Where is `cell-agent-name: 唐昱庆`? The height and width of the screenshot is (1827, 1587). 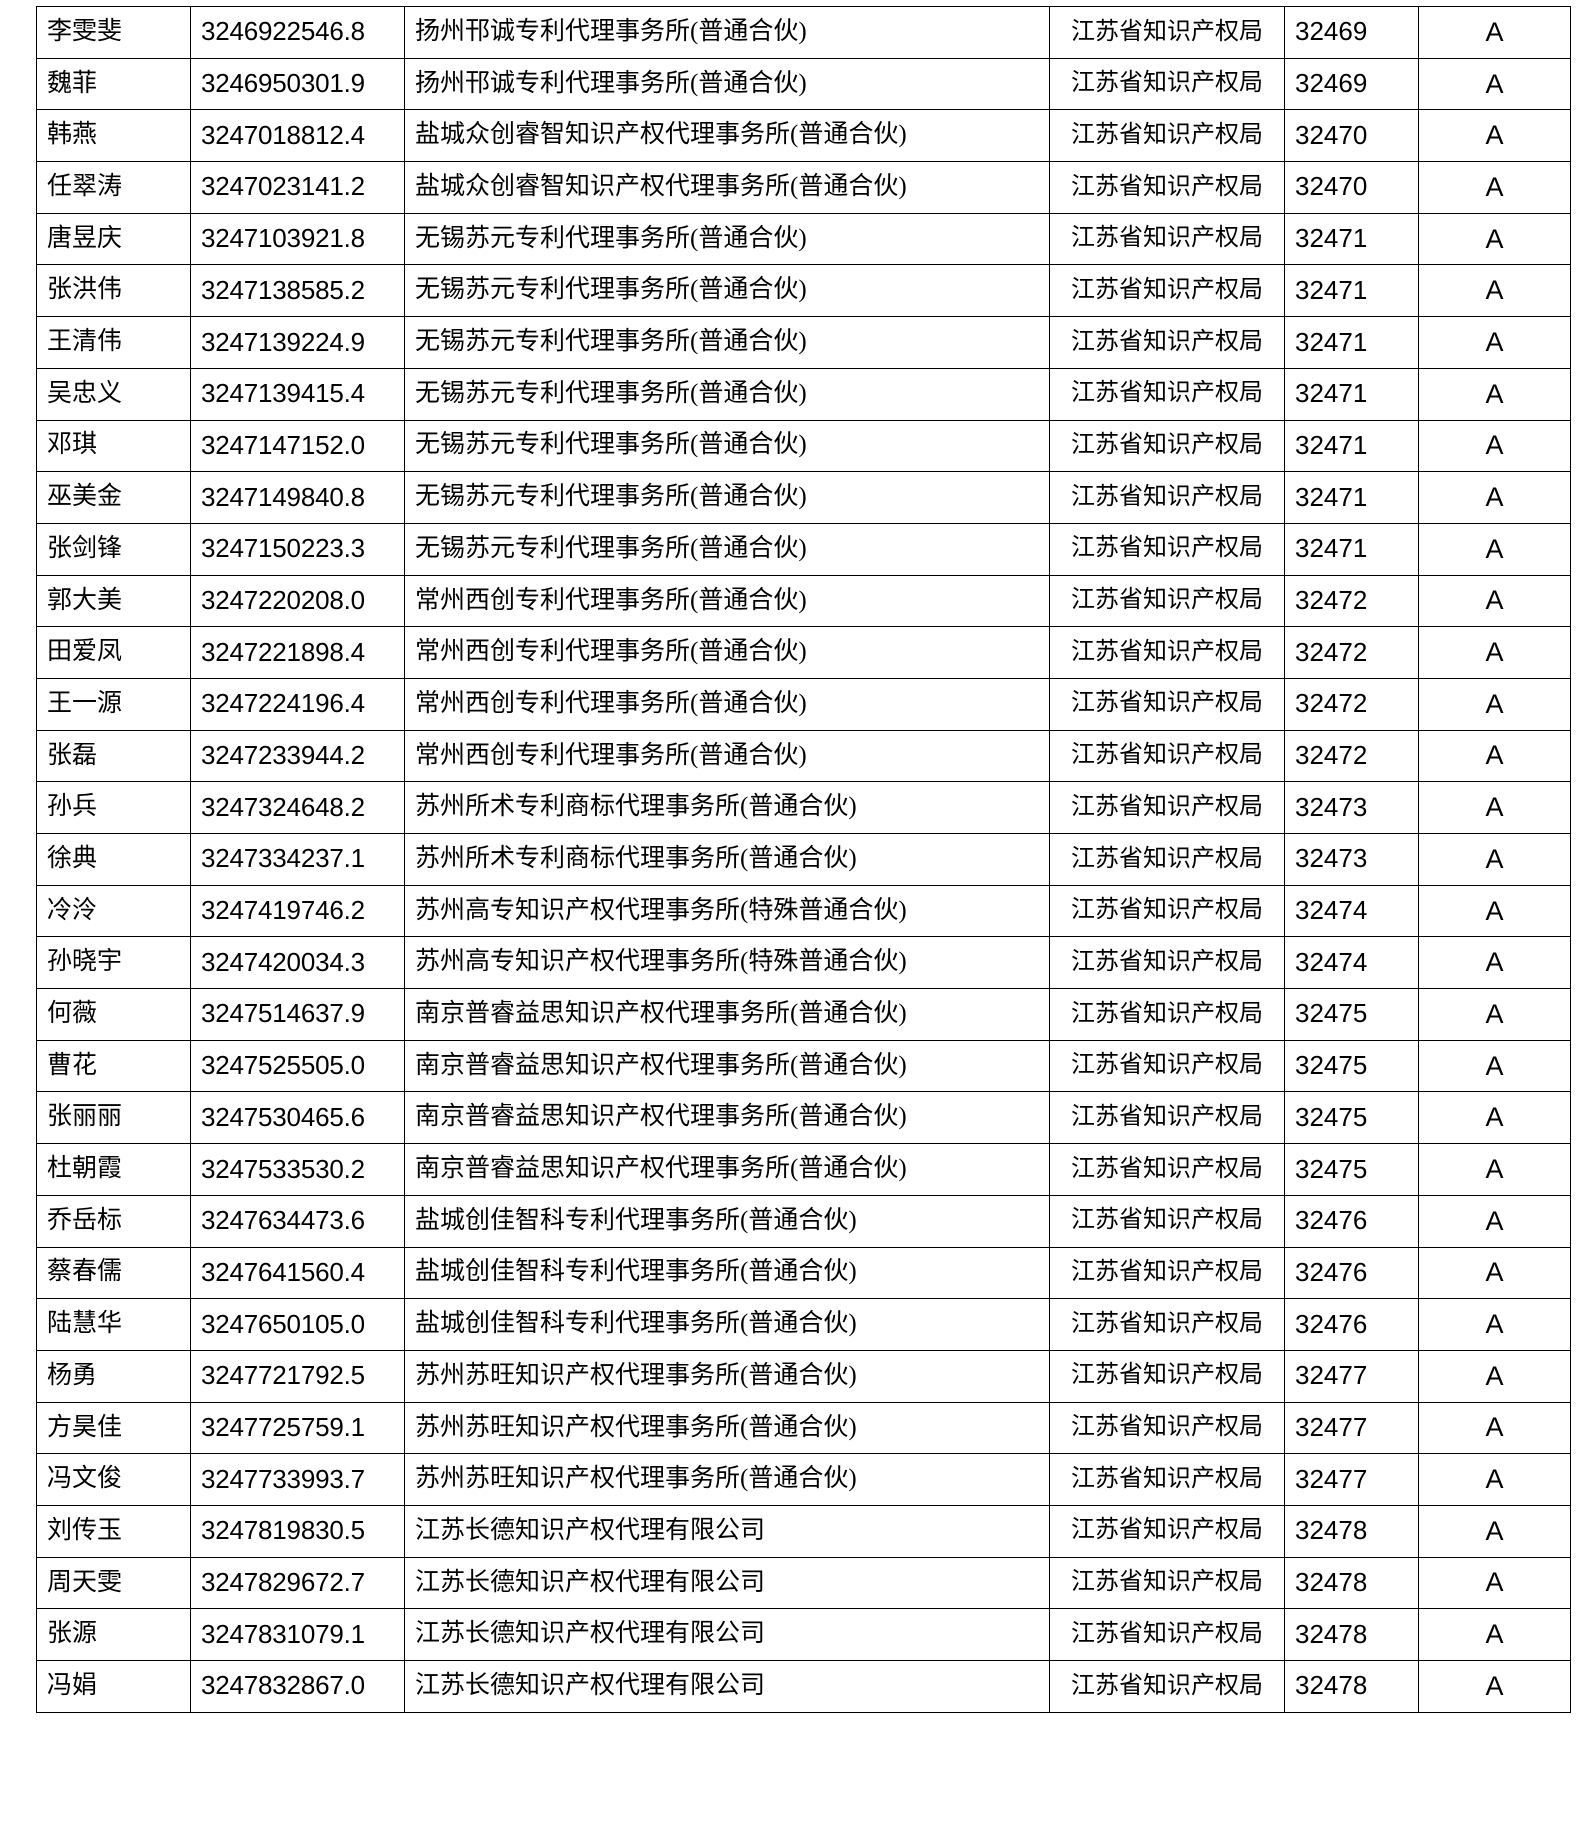 cell-agent-name: 唐昱庆 is located at coordinates (113, 239).